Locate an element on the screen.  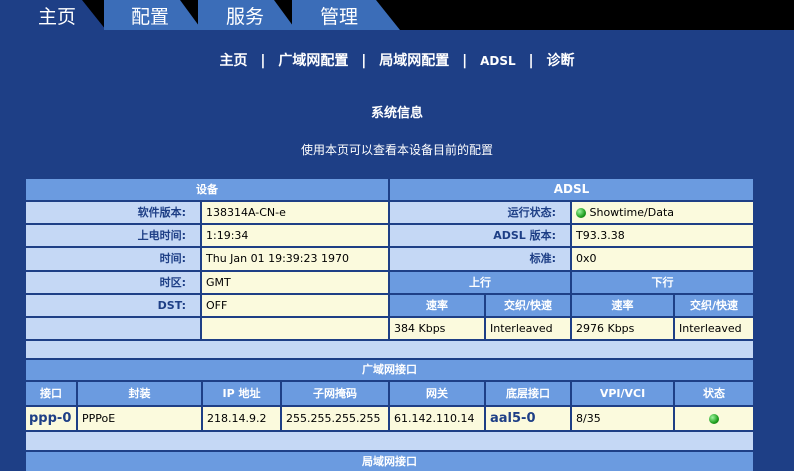
wan-interface-link: ppp-0 is located at coordinates (51, 418).